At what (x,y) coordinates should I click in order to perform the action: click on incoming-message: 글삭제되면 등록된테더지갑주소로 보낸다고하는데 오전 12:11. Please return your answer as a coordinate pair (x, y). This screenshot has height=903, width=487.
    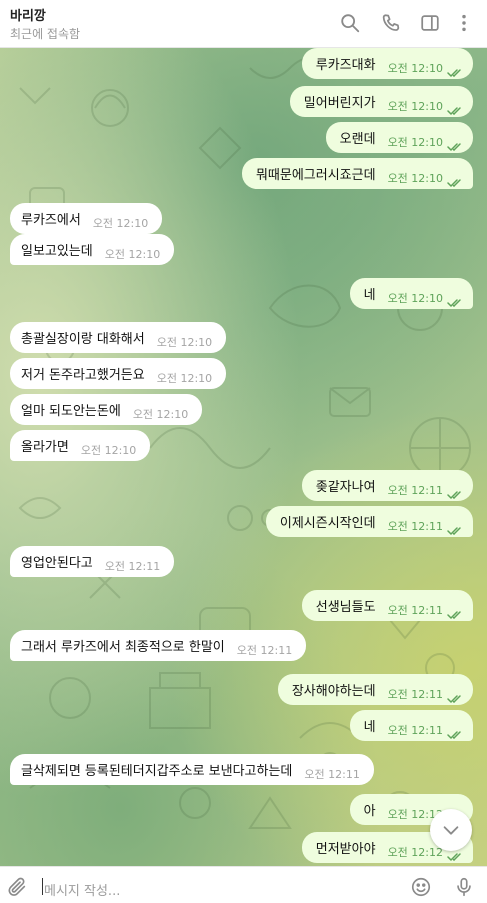
    Looking at the image, I should click on (192, 769).